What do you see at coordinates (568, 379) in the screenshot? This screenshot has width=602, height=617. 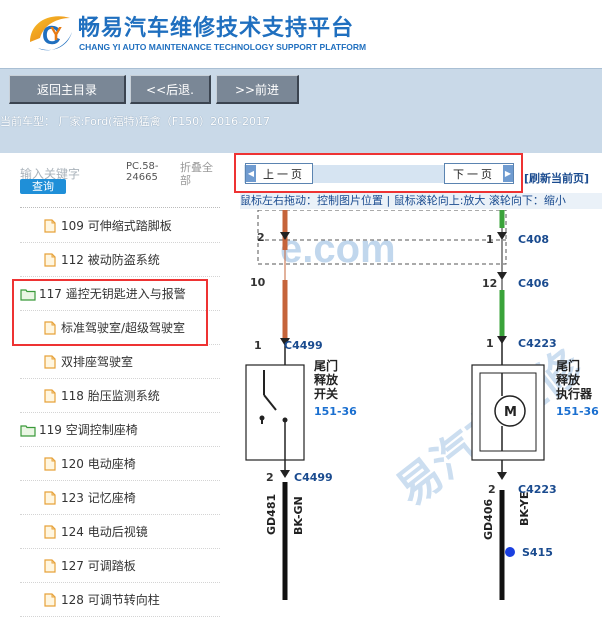 I see `right-component-name-2: 释放` at bounding box center [568, 379].